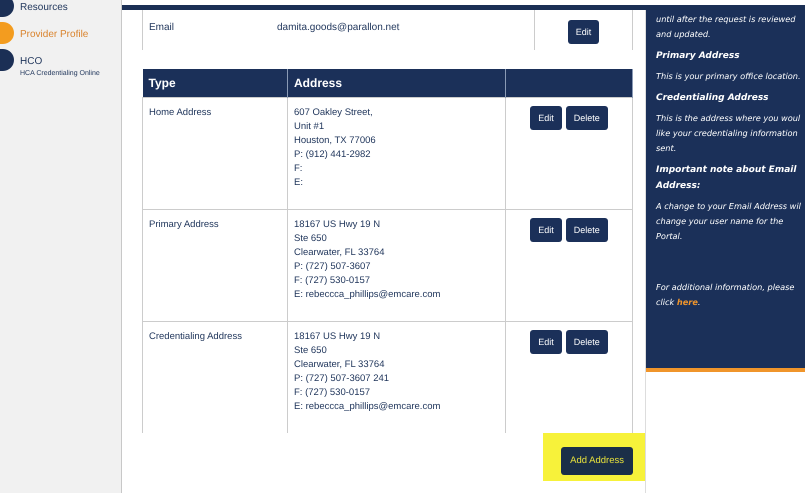  I want to click on table-cell: Home Address, so click(215, 153).